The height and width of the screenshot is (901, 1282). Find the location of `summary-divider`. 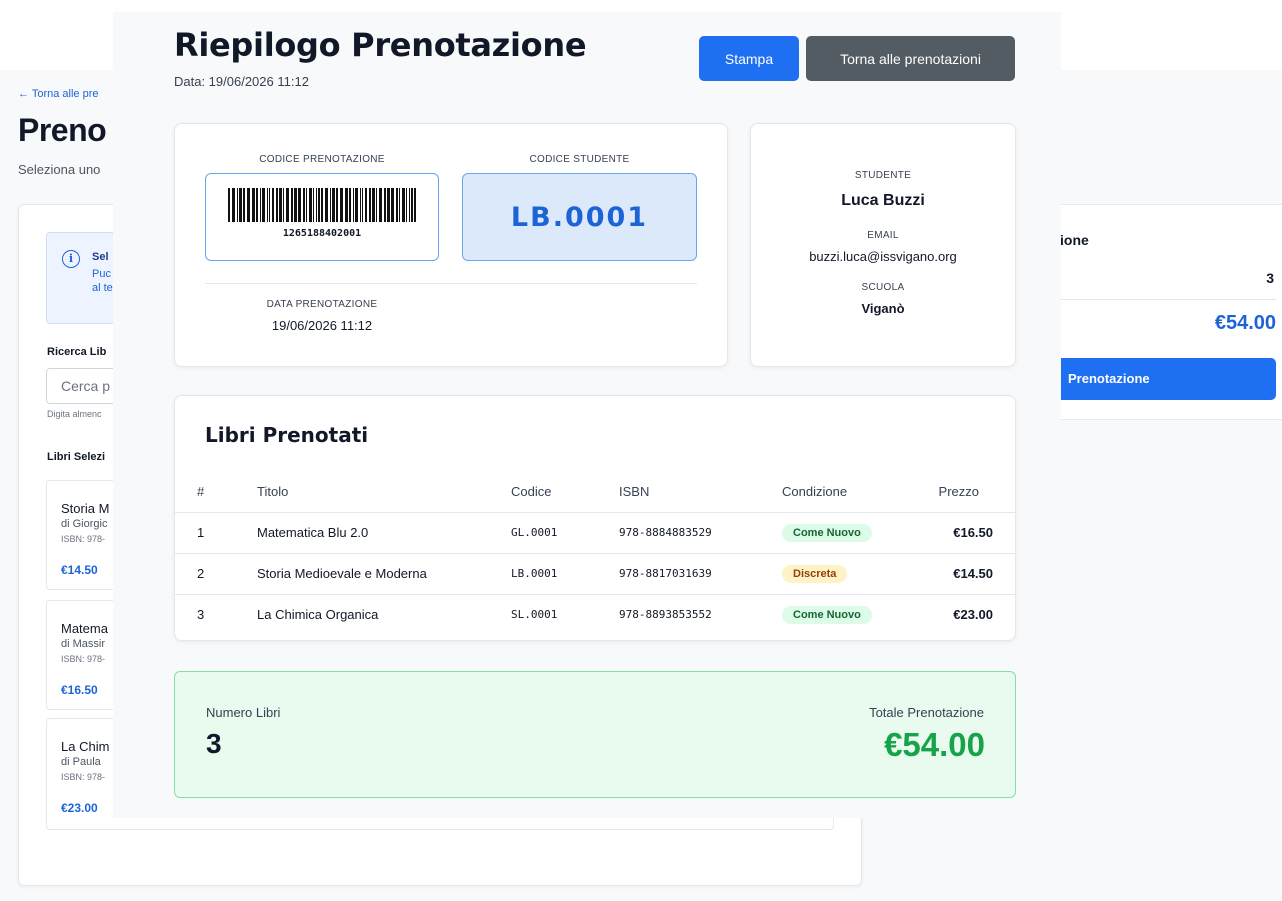

summary-divider is located at coordinates (1158, 299).